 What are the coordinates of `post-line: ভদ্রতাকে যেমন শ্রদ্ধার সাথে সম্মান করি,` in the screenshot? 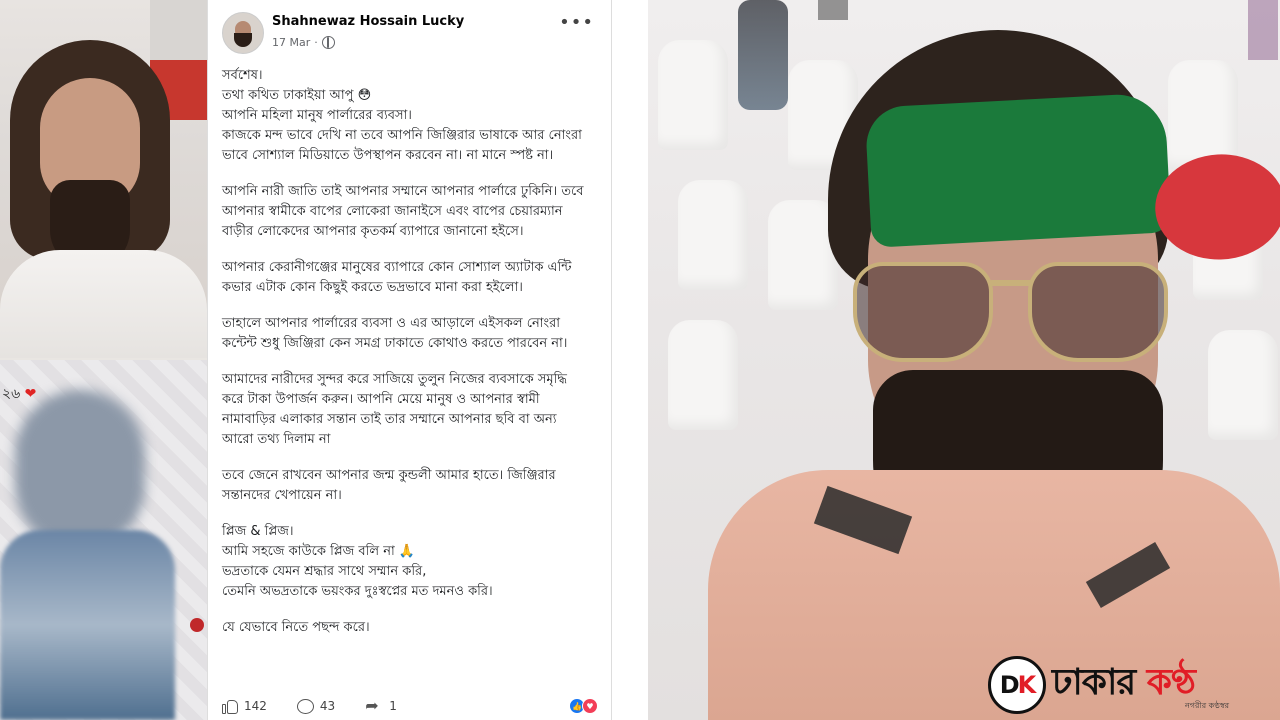 It's located at (324, 571).